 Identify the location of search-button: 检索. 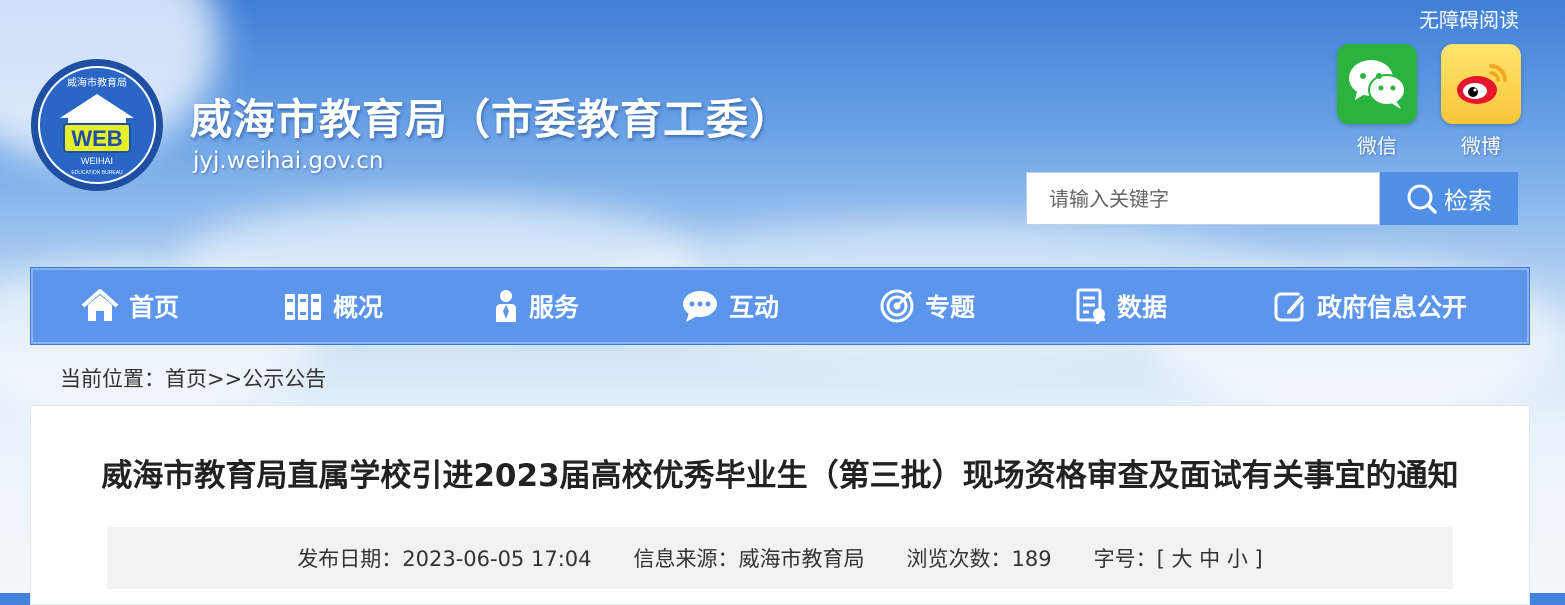
(1449, 198).